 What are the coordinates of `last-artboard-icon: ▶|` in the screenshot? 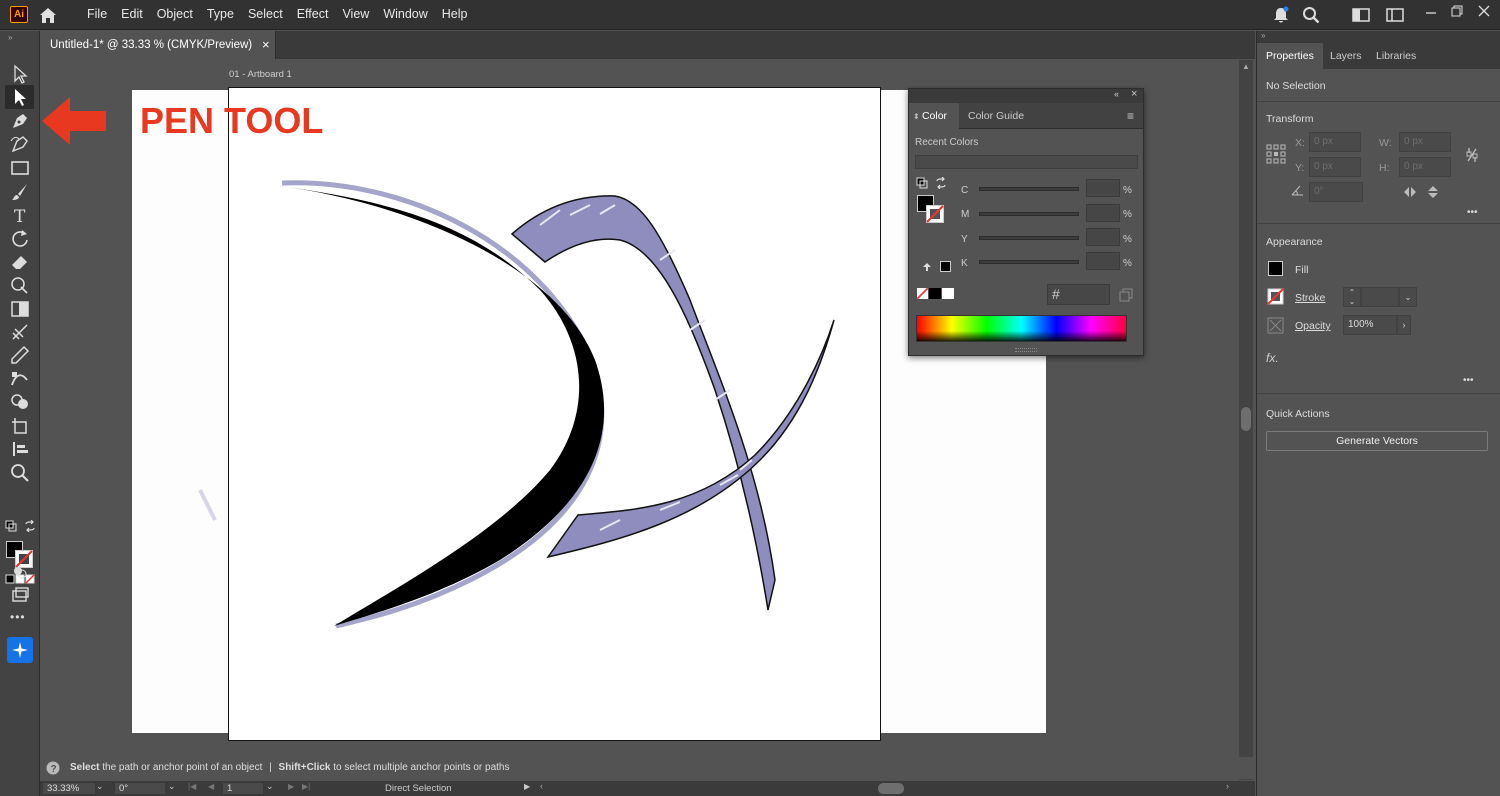 It's located at (306, 786).